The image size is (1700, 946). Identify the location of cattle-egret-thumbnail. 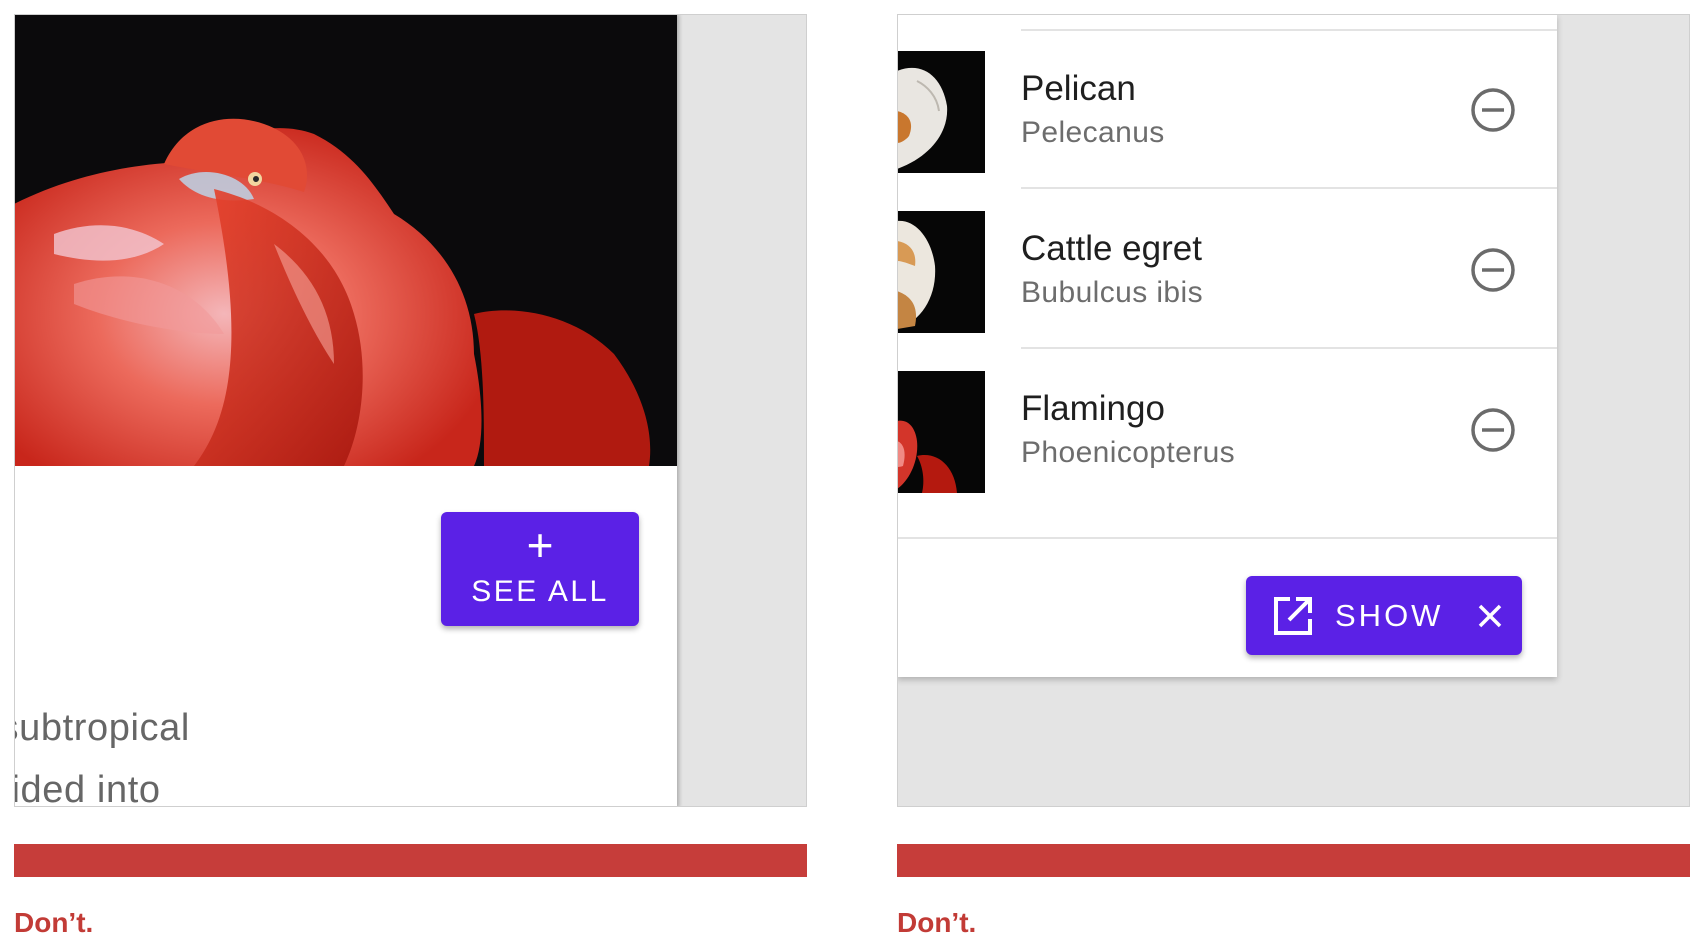
(941, 272).